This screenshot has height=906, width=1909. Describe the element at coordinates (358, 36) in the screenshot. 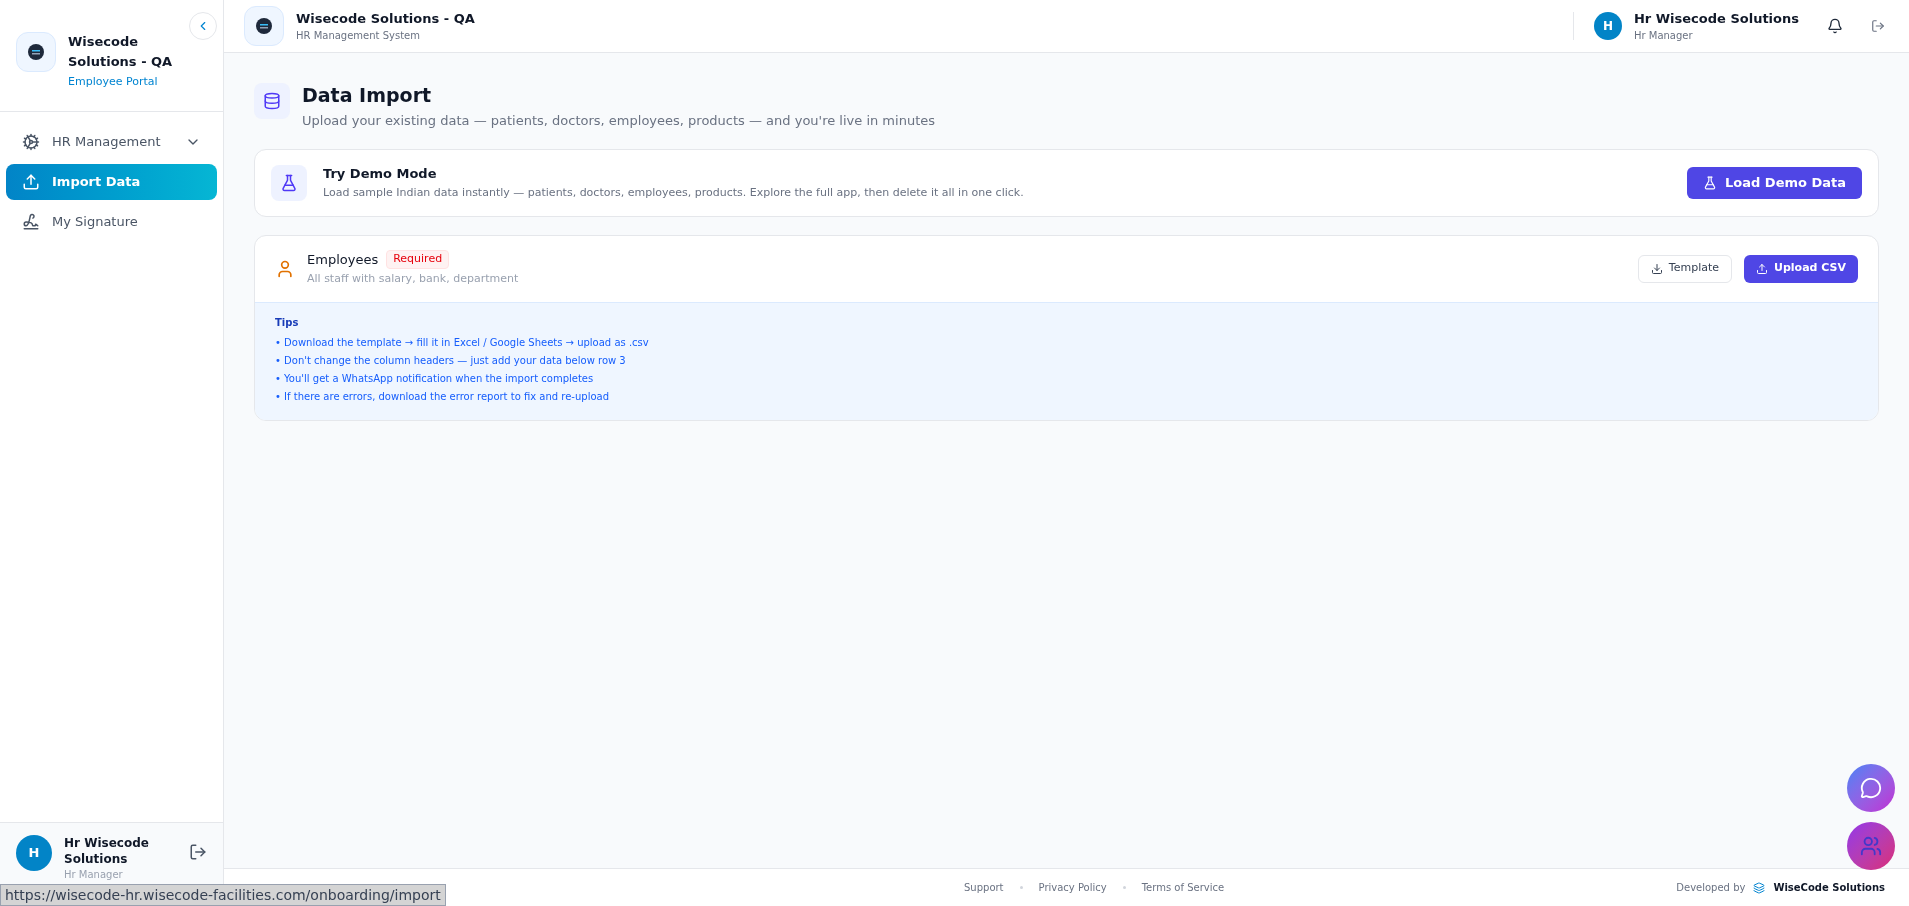

I see `app-subtitle: HR Management System` at that location.